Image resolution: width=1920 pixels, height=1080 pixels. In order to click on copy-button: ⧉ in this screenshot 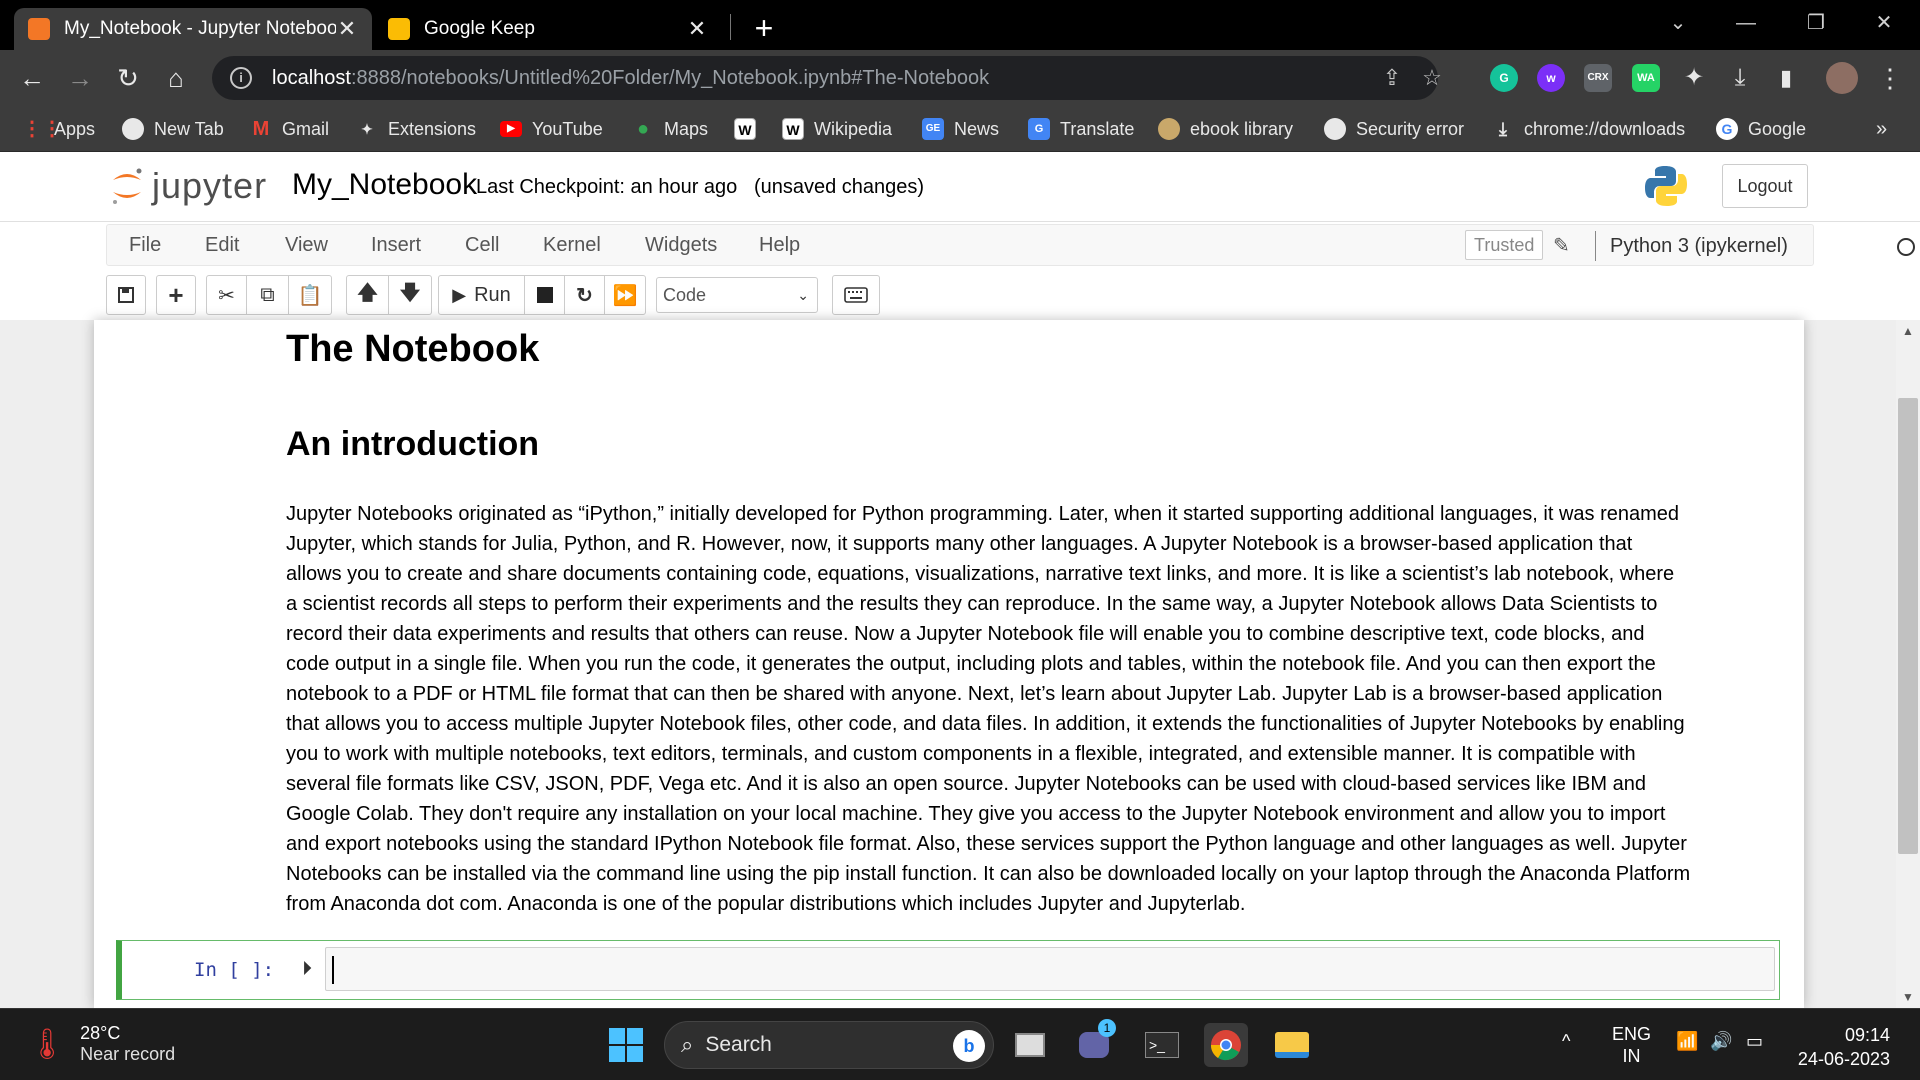, I will do `click(268, 295)`.